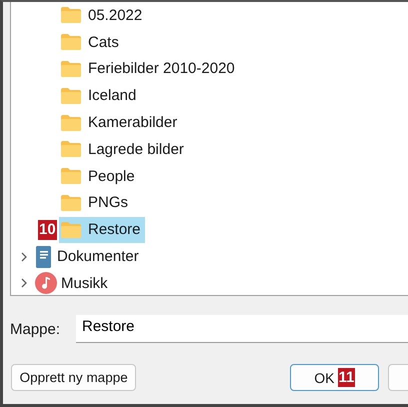  Describe the element at coordinates (61, 283) in the screenshot. I see `library-item: Musikk` at that location.